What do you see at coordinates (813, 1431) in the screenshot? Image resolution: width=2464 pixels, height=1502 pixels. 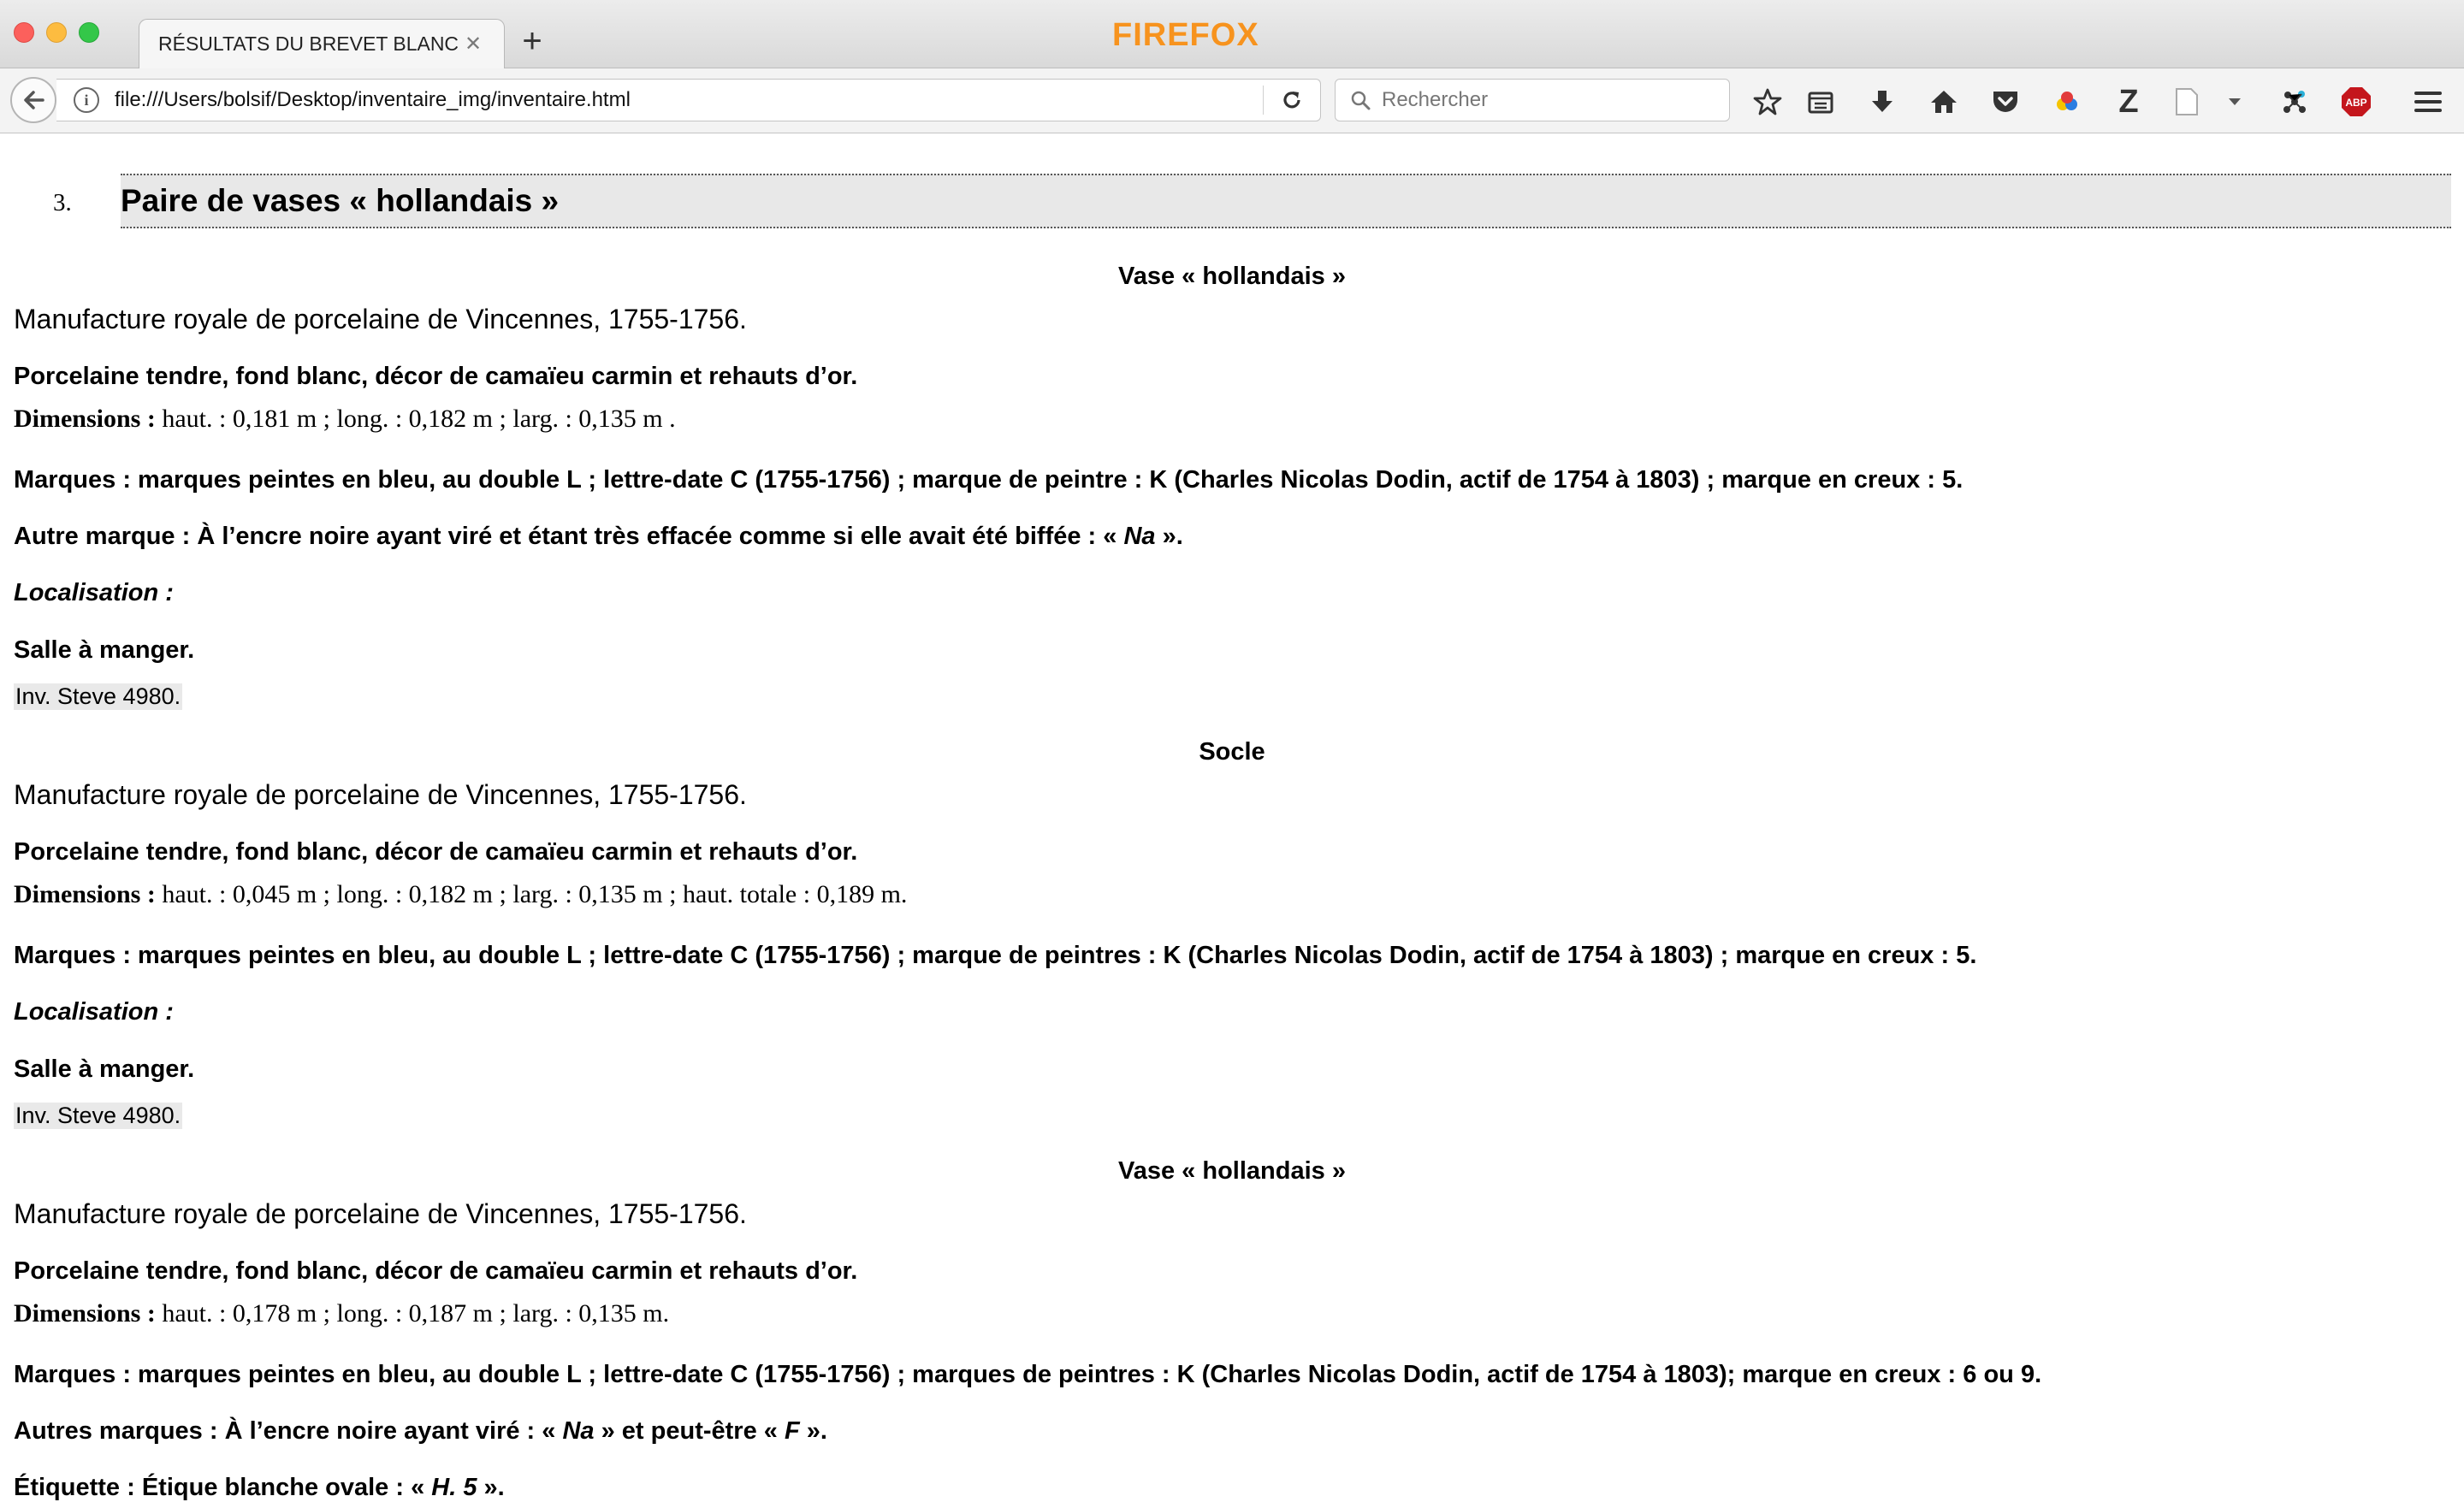 I see `other-marks-suffix: ».` at bounding box center [813, 1431].